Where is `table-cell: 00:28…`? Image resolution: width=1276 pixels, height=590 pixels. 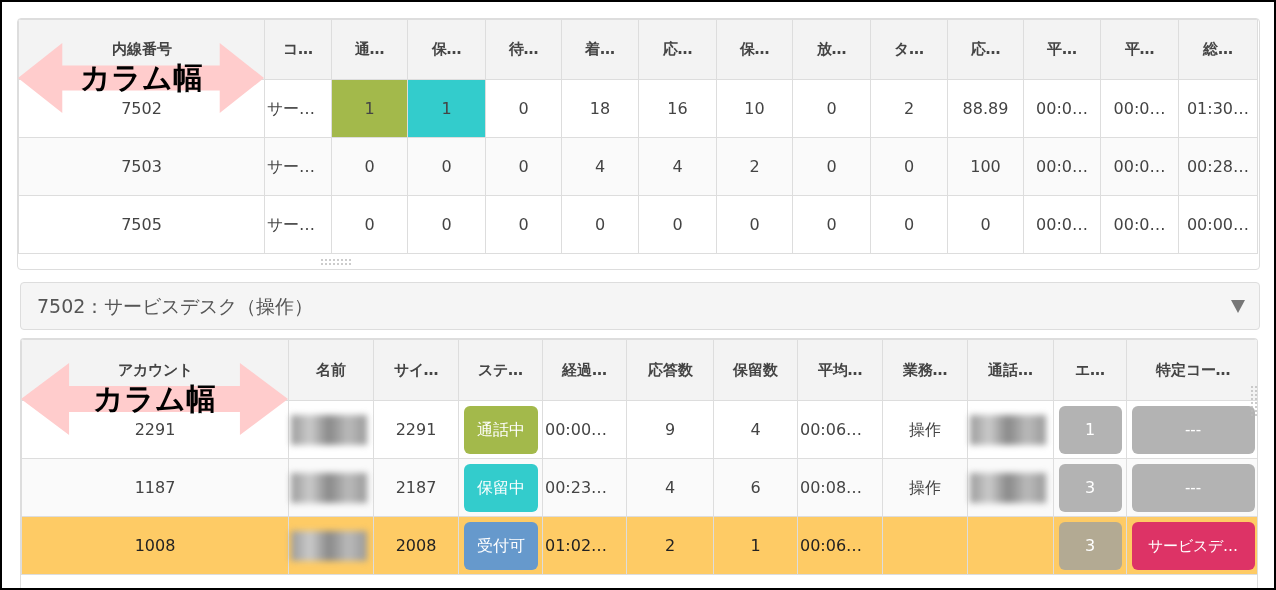 table-cell: 00:28… is located at coordinates (1218, 166).